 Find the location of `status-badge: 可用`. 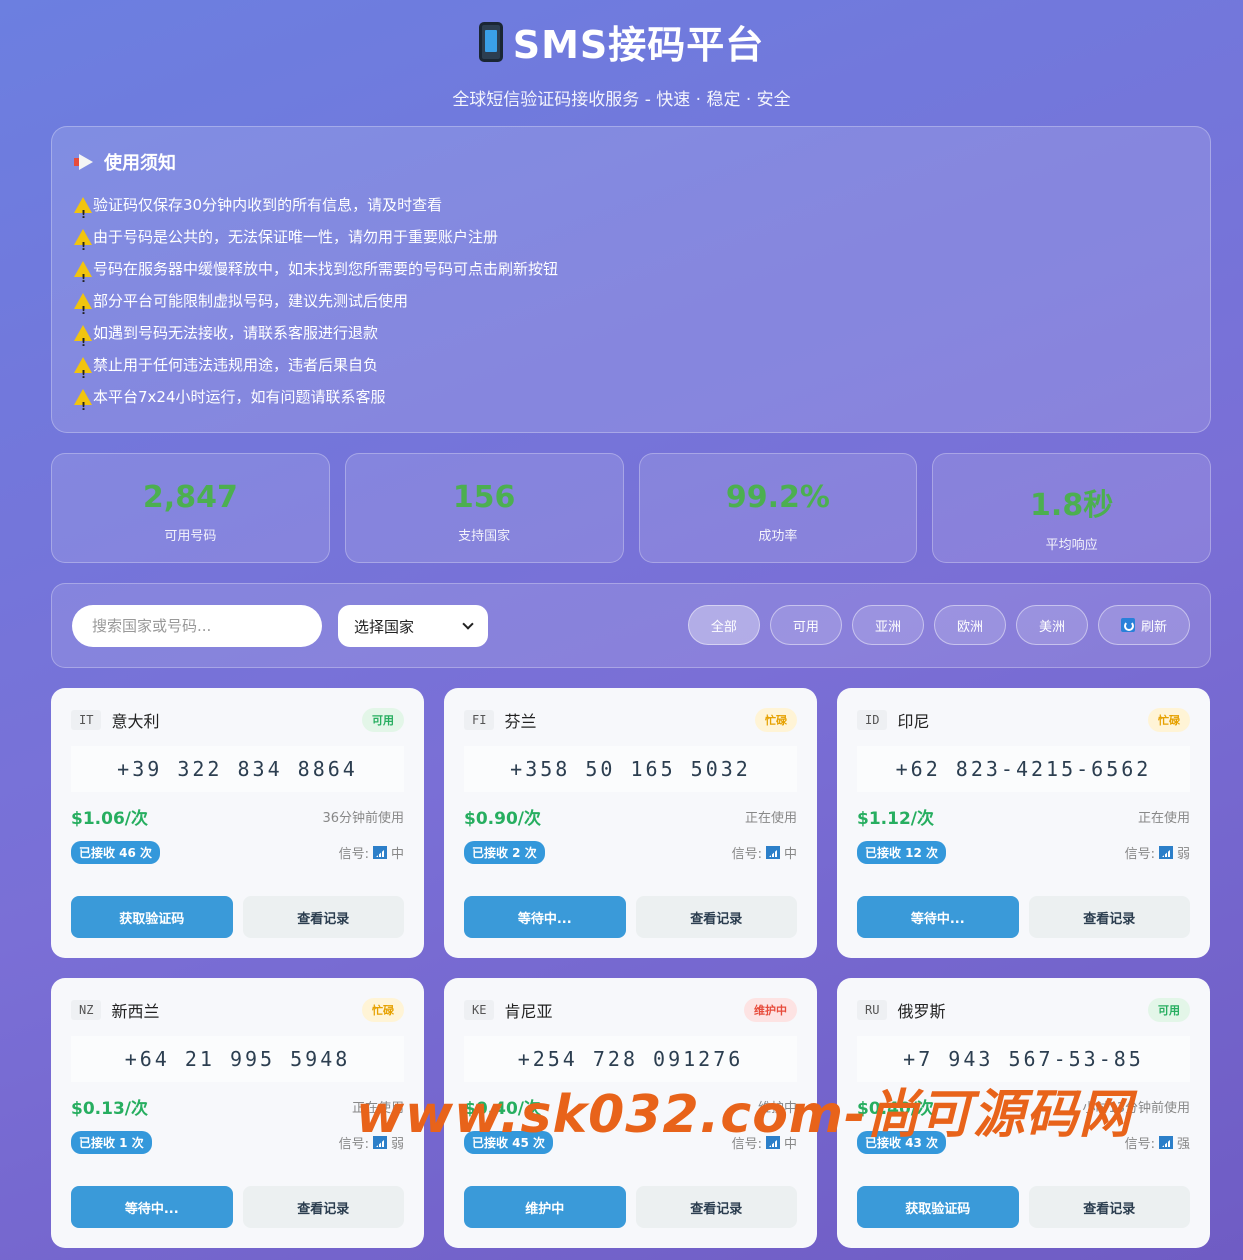

status-badge: 可用 is located at coordinates (383, 720).